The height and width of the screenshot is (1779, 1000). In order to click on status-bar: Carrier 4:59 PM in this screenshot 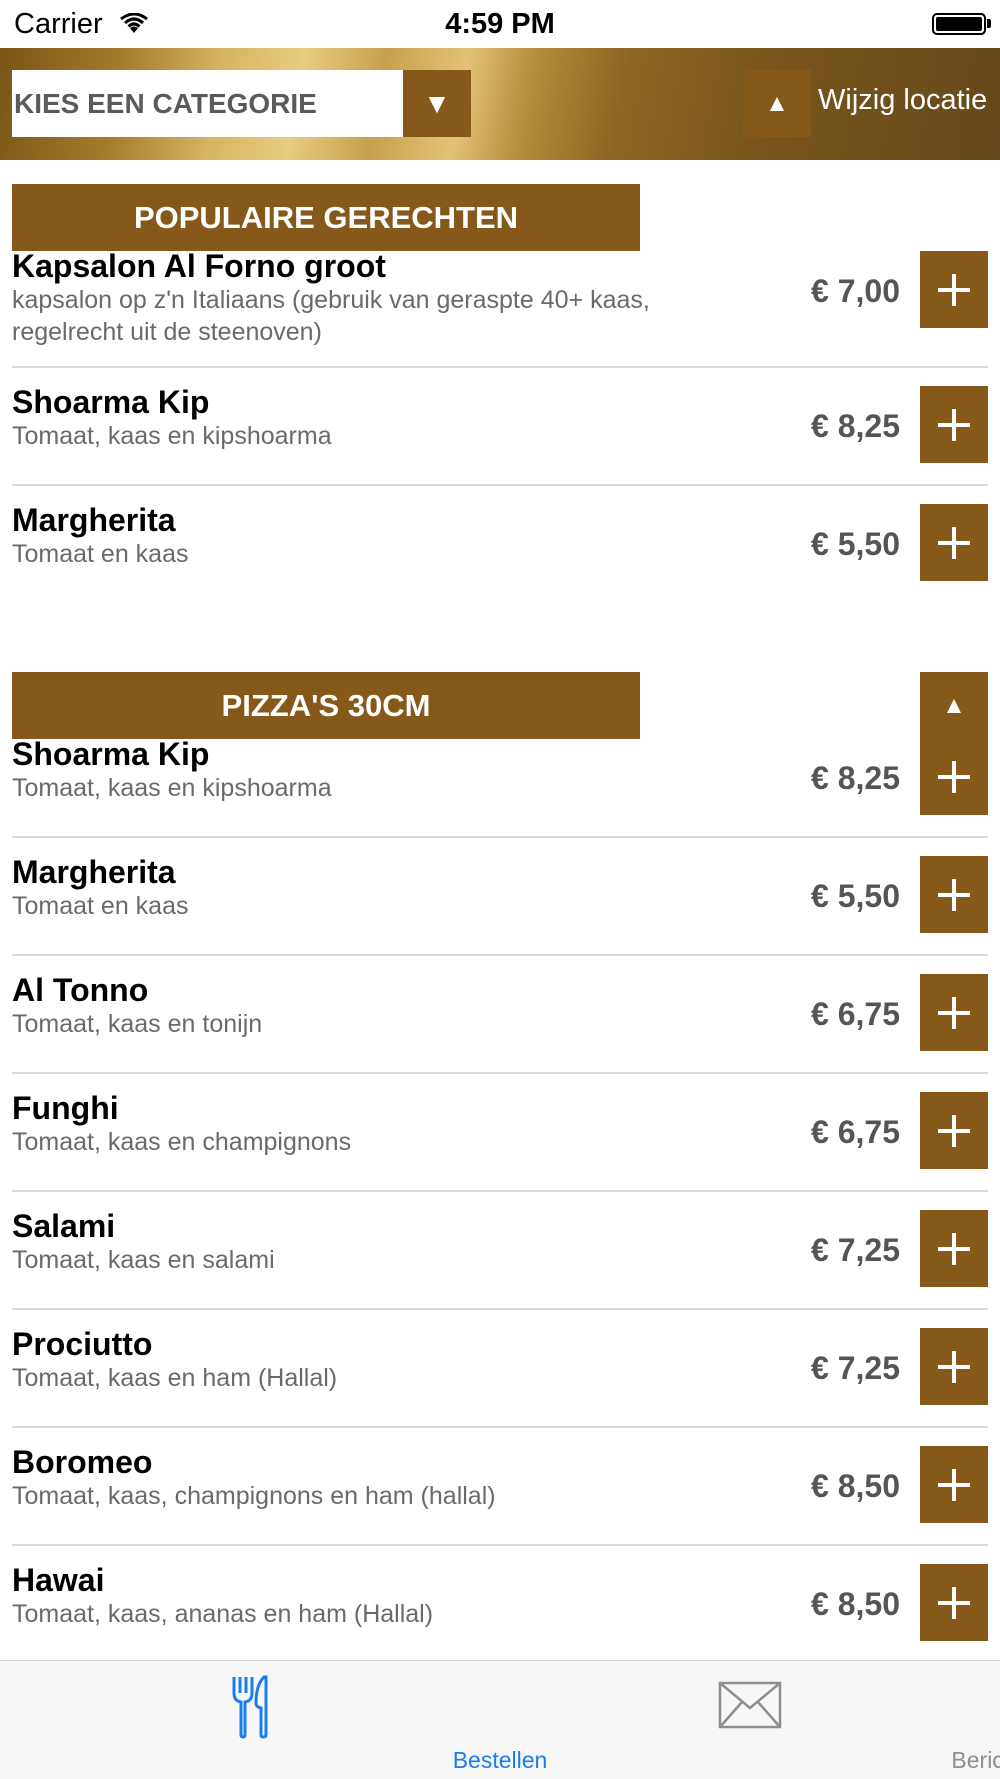, I will do `click(500, 24)`.